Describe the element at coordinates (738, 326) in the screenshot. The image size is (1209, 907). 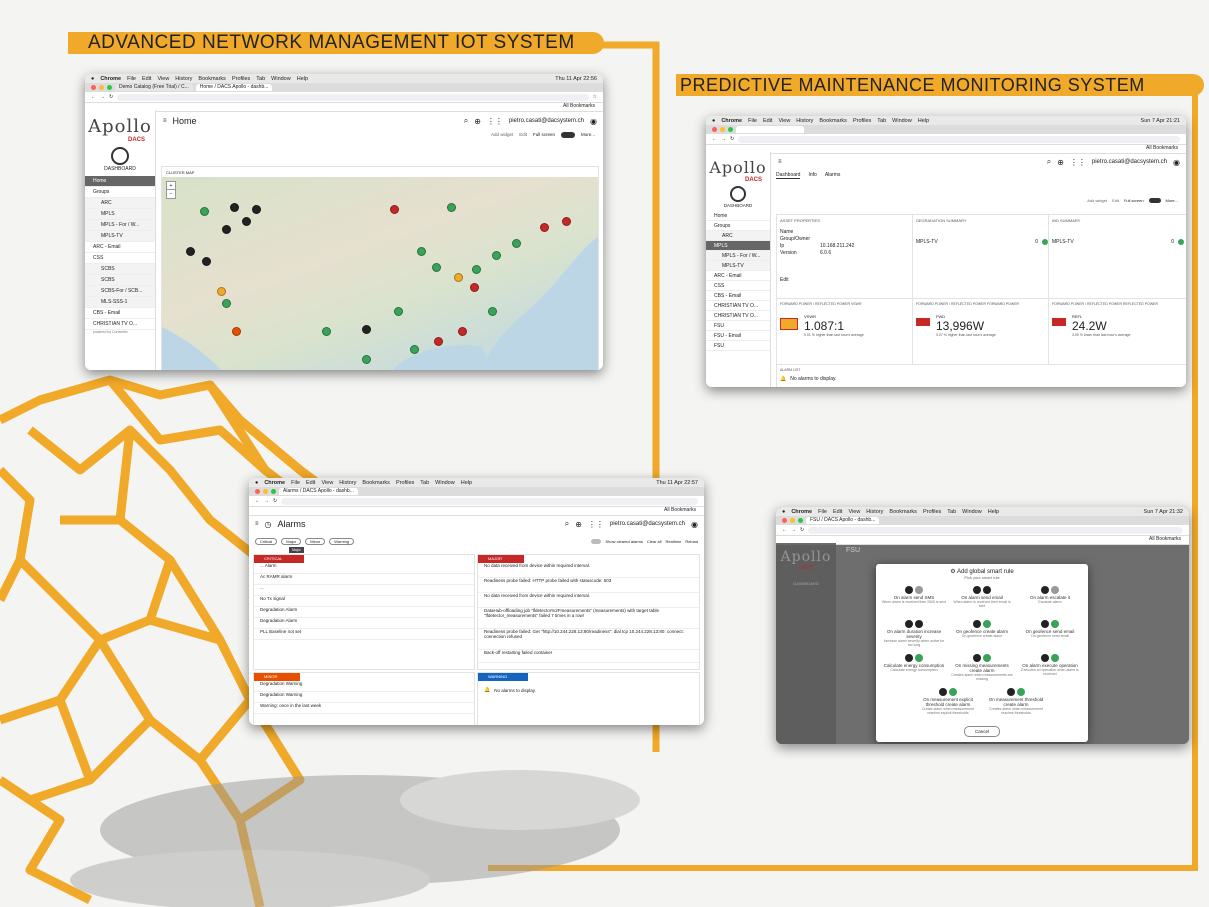
I see `sidebar-item-fsu: FSU` at that location.